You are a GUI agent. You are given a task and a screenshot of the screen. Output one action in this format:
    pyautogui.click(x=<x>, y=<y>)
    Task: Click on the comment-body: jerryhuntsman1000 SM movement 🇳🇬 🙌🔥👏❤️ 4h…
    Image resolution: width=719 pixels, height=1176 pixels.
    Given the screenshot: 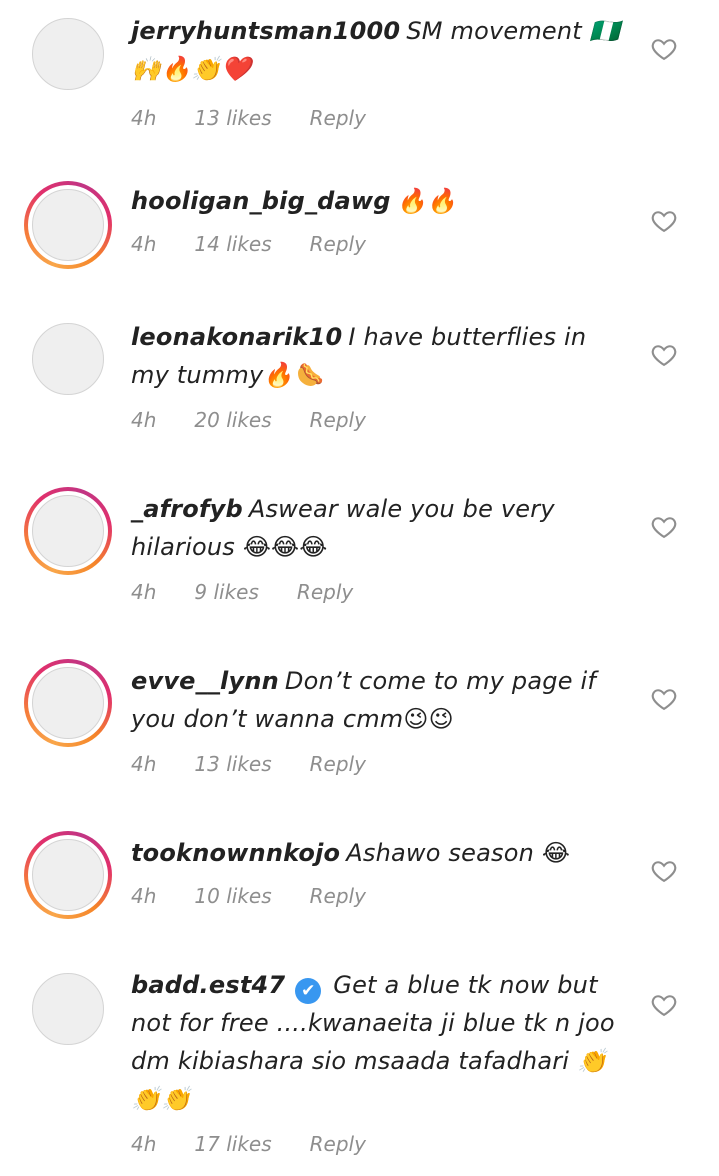 What is the action you would take?
    pyautogui.click(x=378, y=71)
    